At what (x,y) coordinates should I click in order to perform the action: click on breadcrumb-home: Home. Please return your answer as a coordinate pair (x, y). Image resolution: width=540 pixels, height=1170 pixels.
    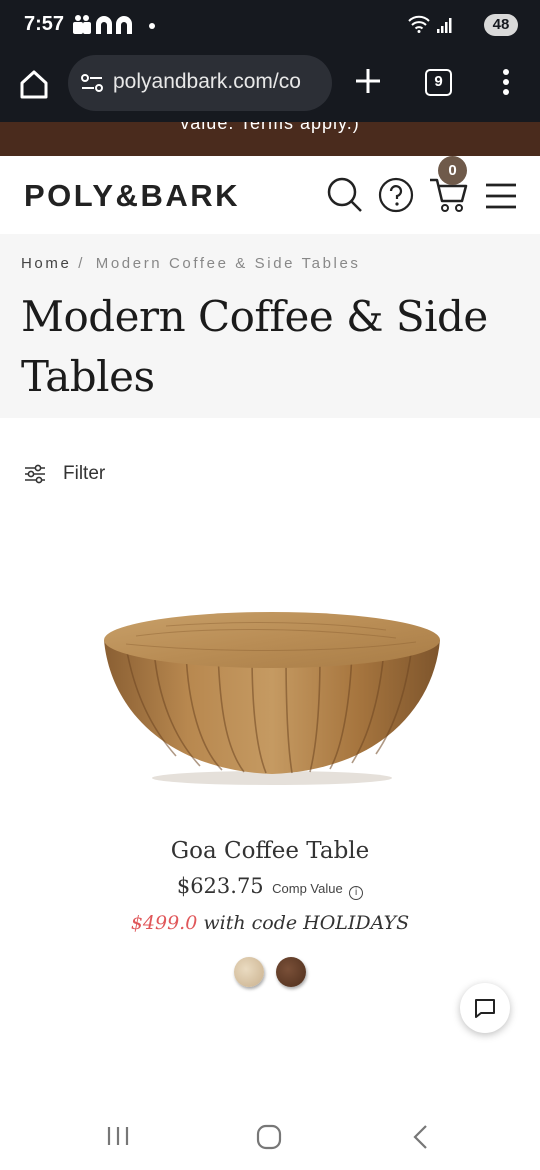
    Looking at the image, I should click on (46, 263).